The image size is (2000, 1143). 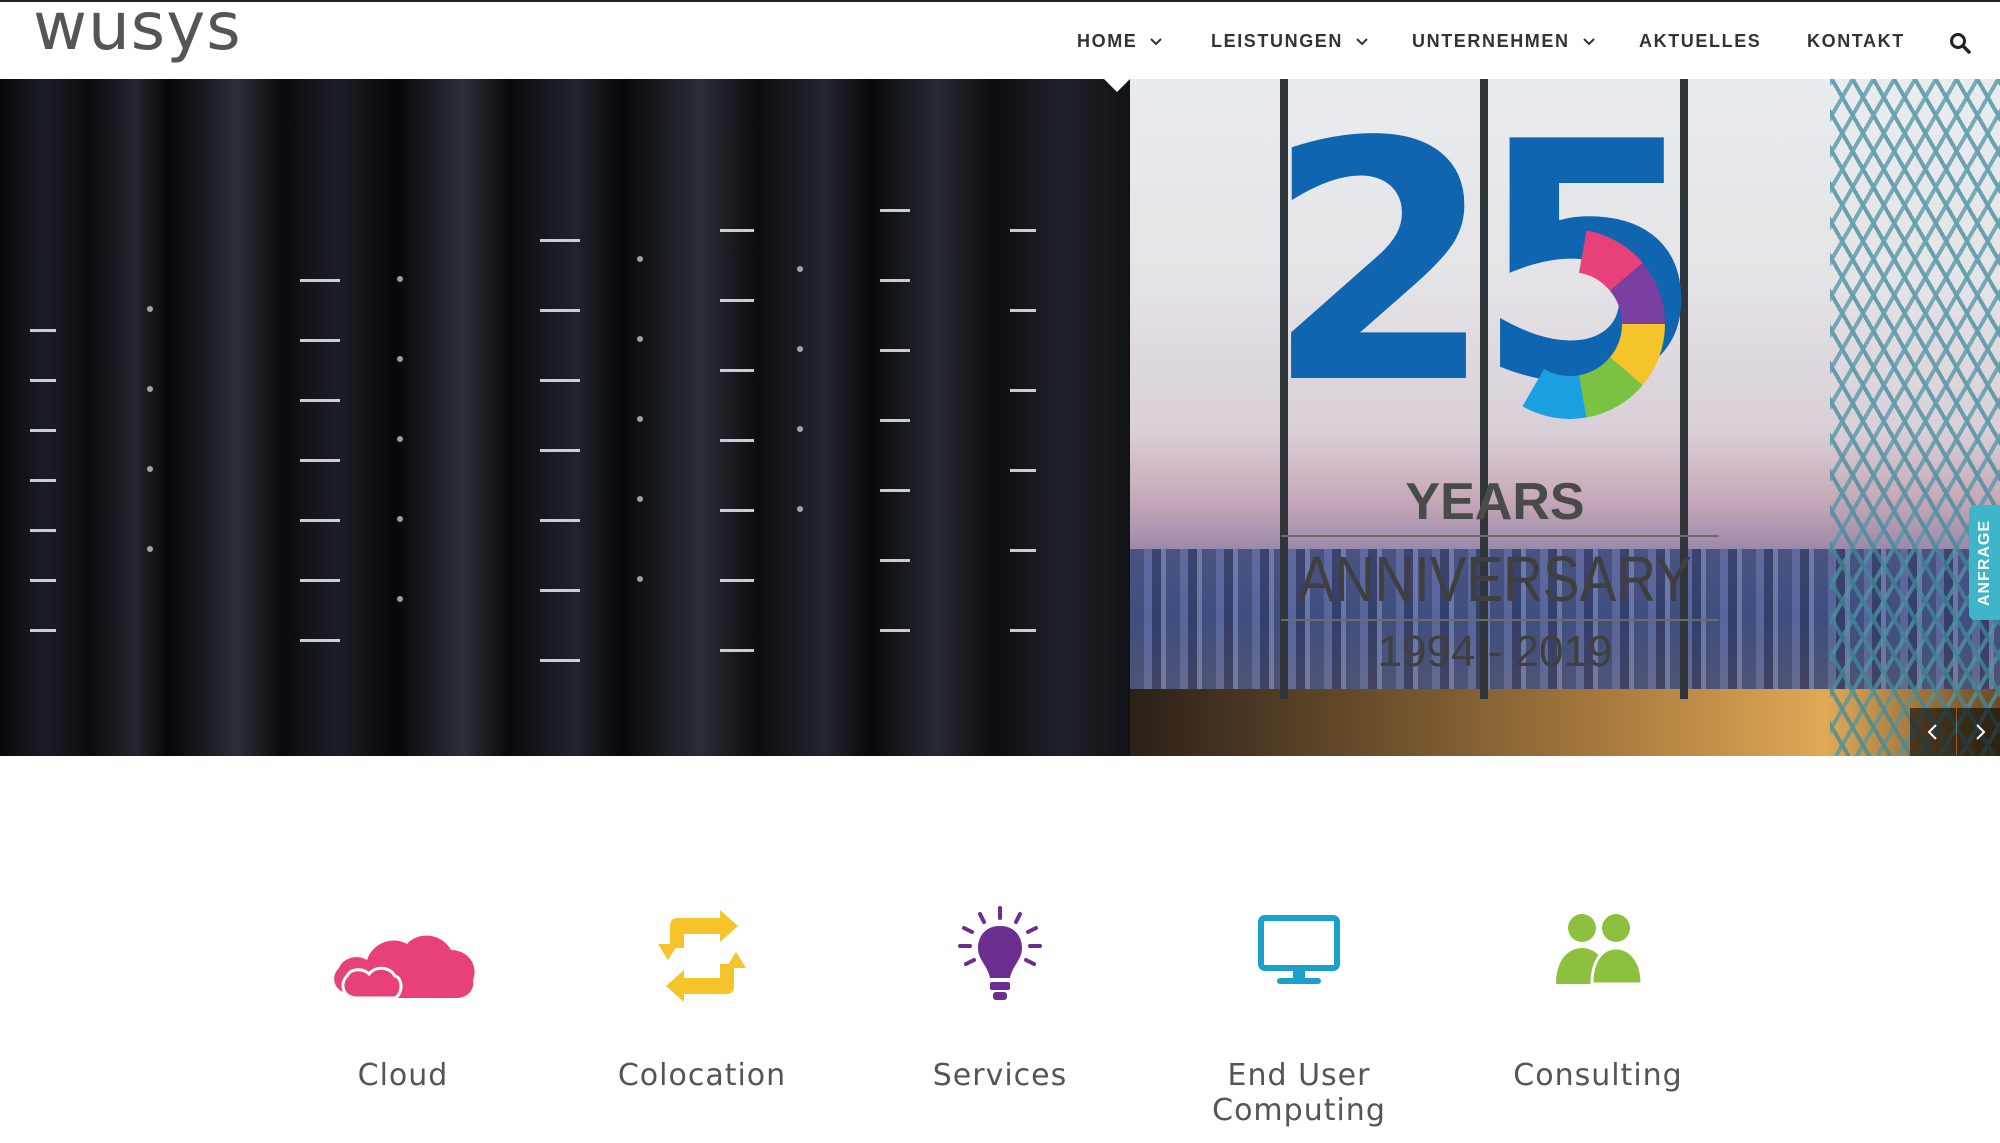 I want to click on ring-segment, so click(x=1554, y=394).